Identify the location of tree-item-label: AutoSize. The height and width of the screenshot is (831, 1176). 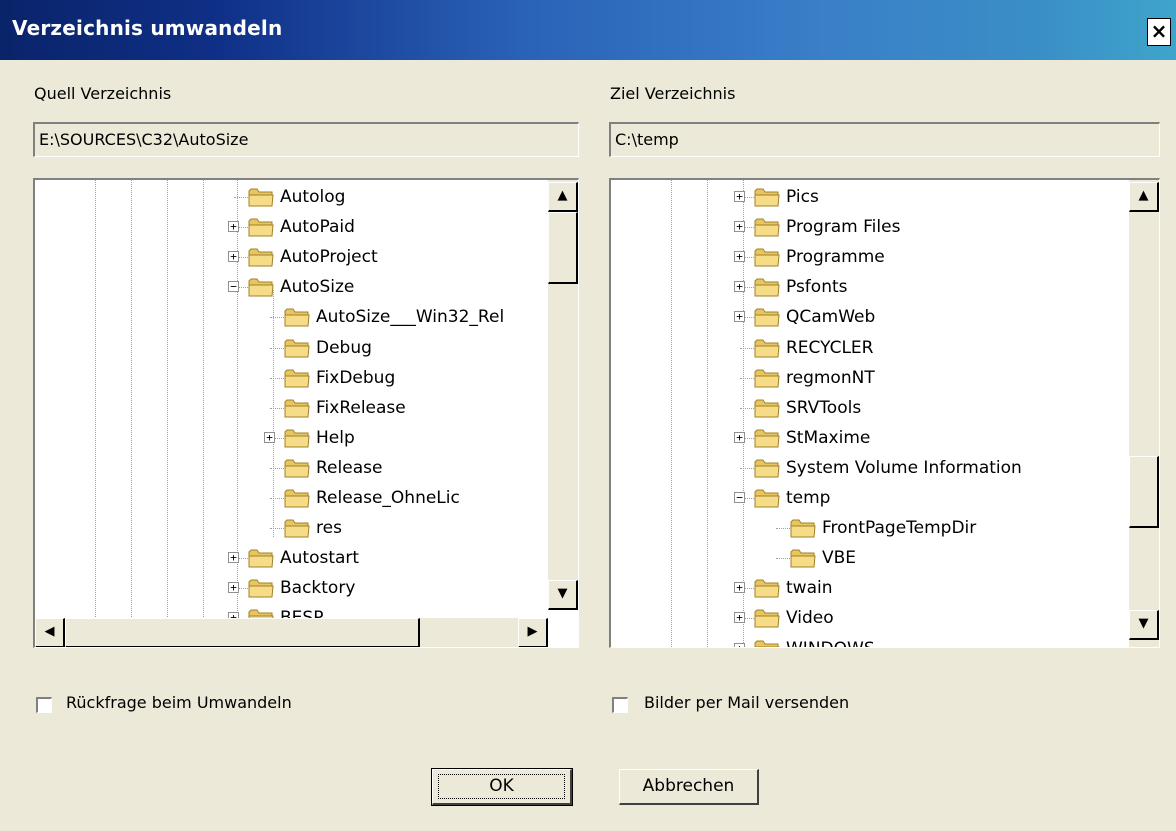
(317, 287).